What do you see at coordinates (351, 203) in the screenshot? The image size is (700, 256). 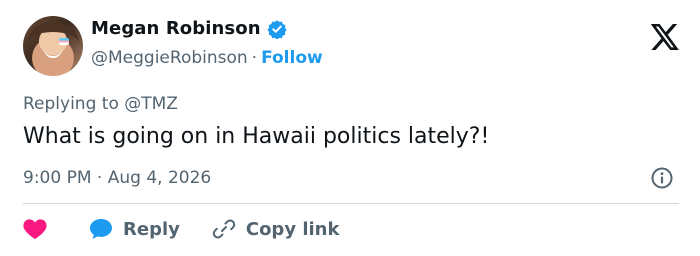 I see `divider` at bounding box center [351, 203].